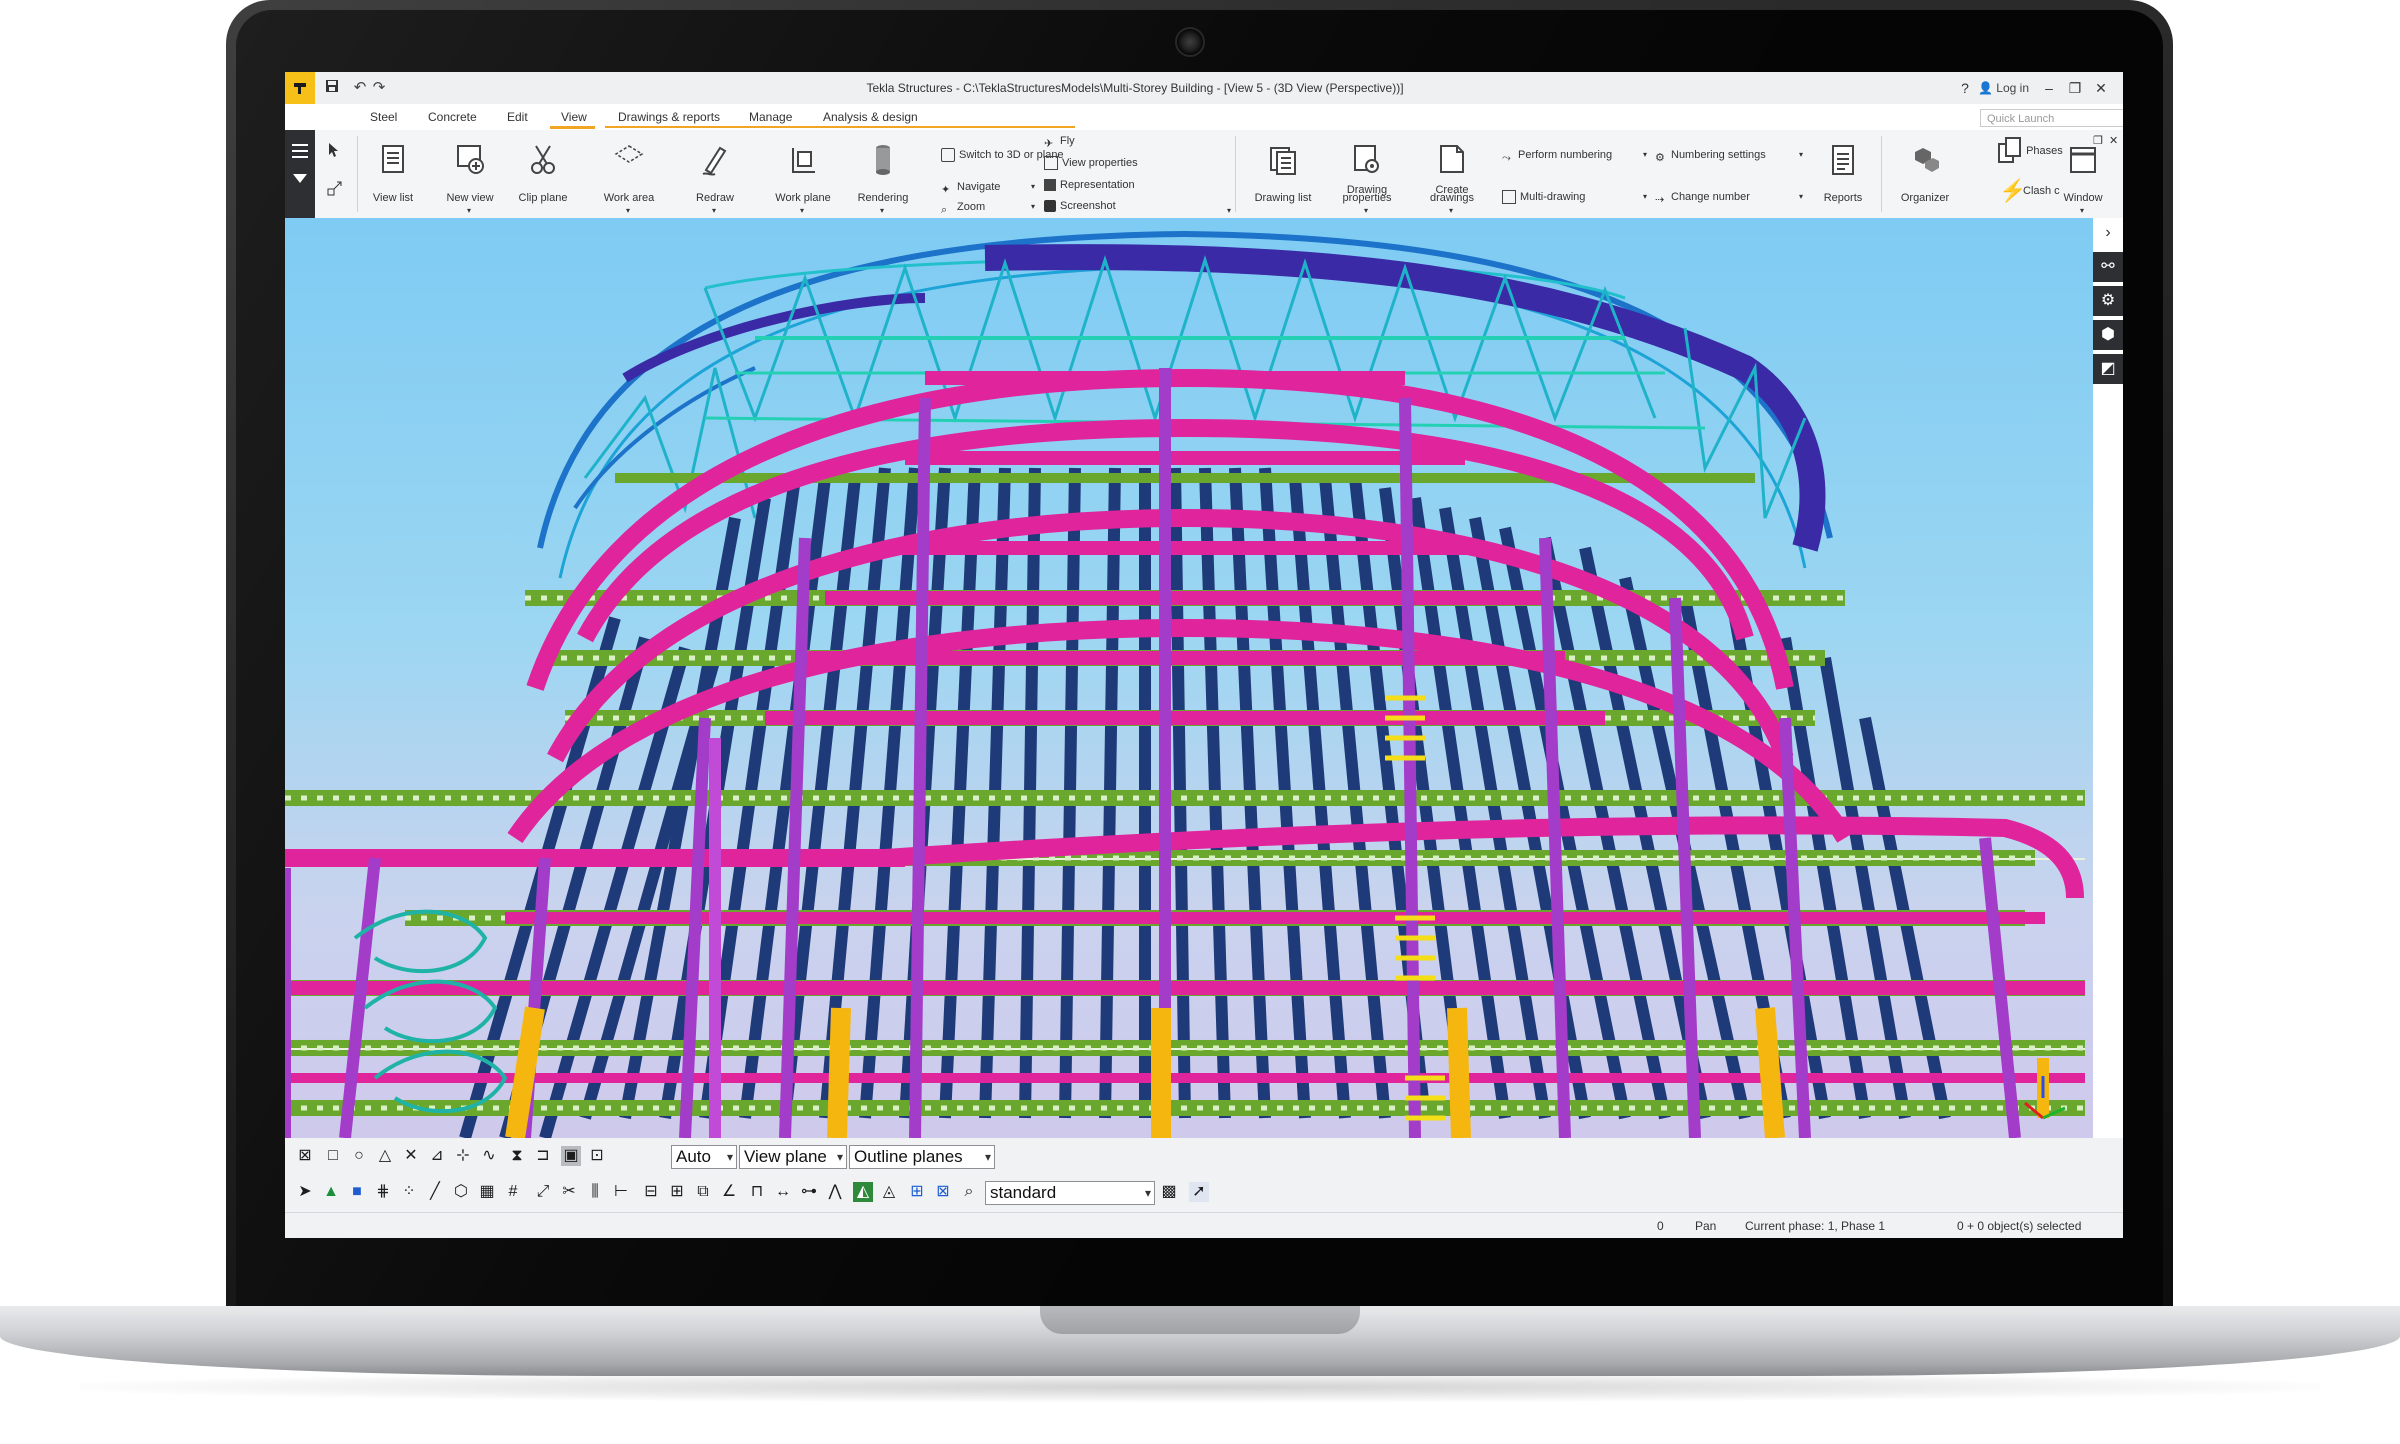 The image size is (2400, 1444). What do you see at coordinates (1091, 163) in the screenshot?
I see `view-properties-button: View properties` at bounding box center [1091, 163].